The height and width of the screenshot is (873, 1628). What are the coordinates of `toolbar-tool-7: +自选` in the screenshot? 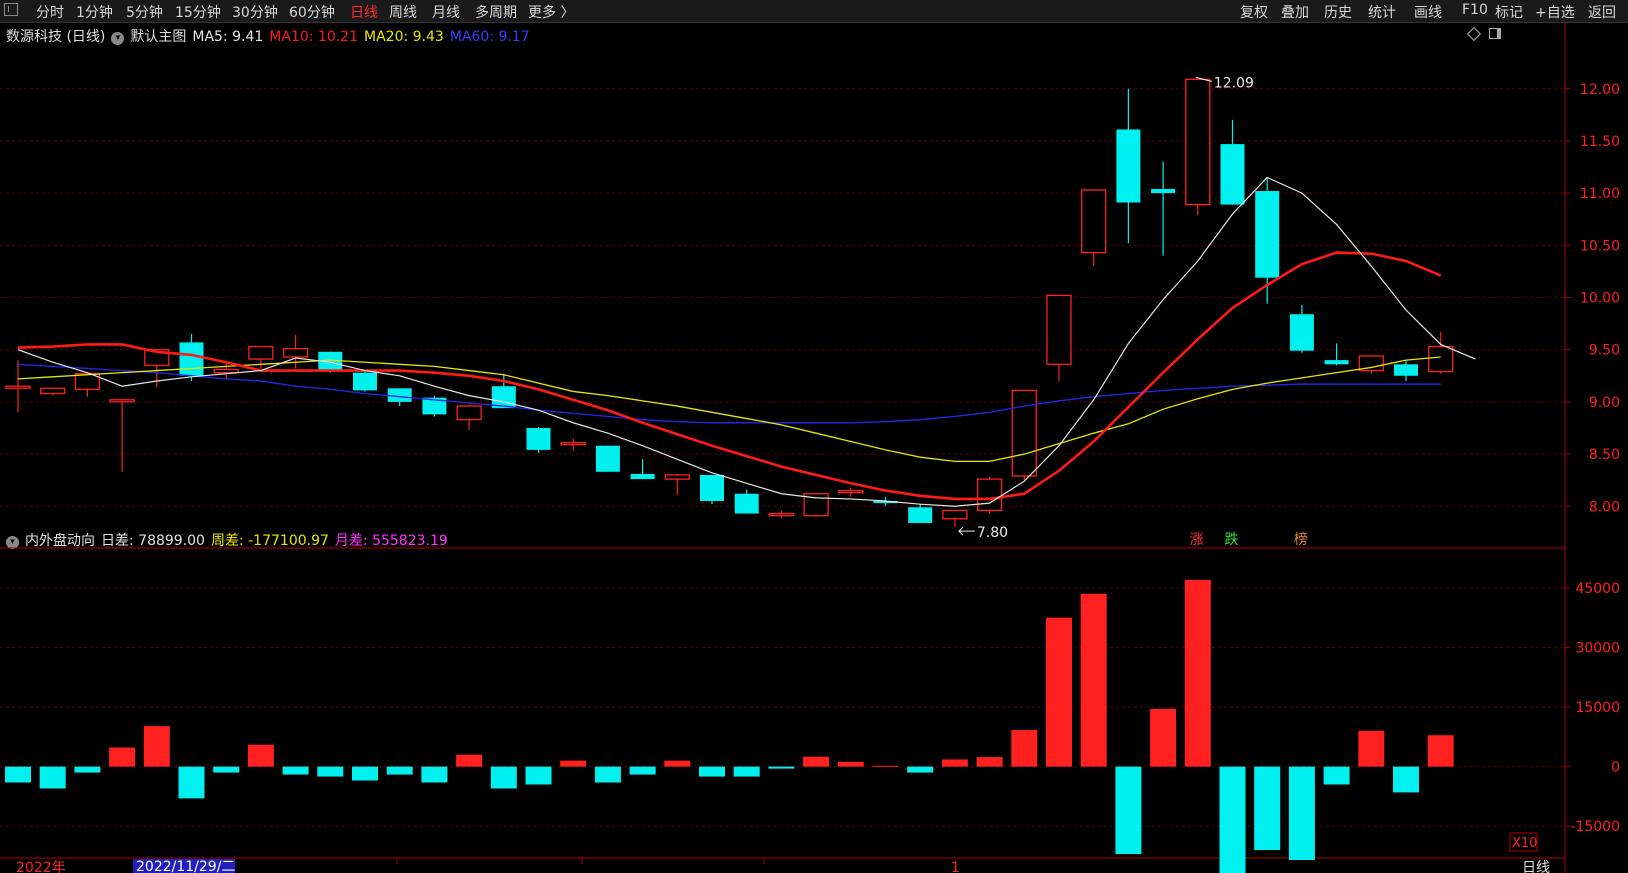 It's located at (1555, 12).